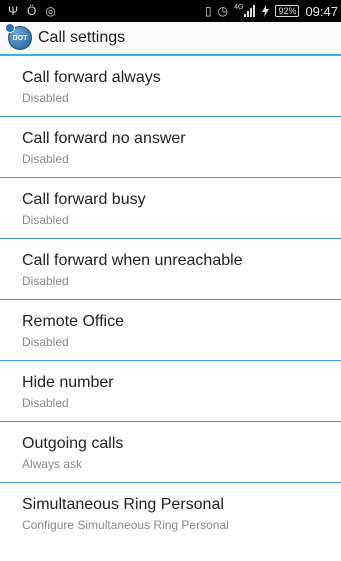 The width and height of the screenshot is (341, 561). I want to click on setting-title: Remote Office, so click(73, 321).